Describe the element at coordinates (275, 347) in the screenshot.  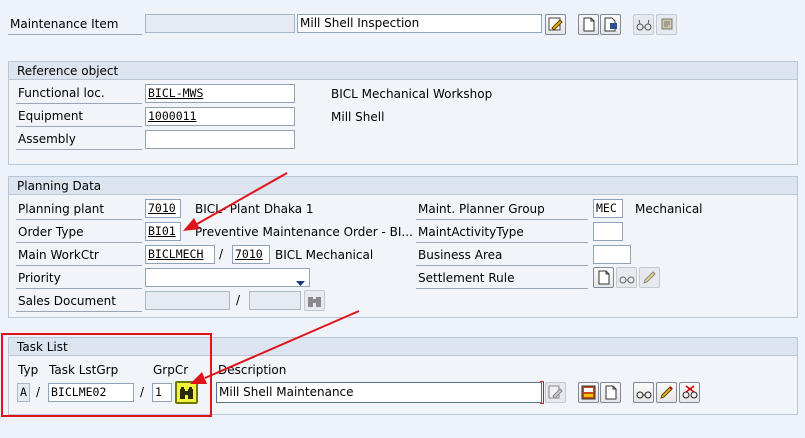
I see `annotation-arrow-search` at that location.